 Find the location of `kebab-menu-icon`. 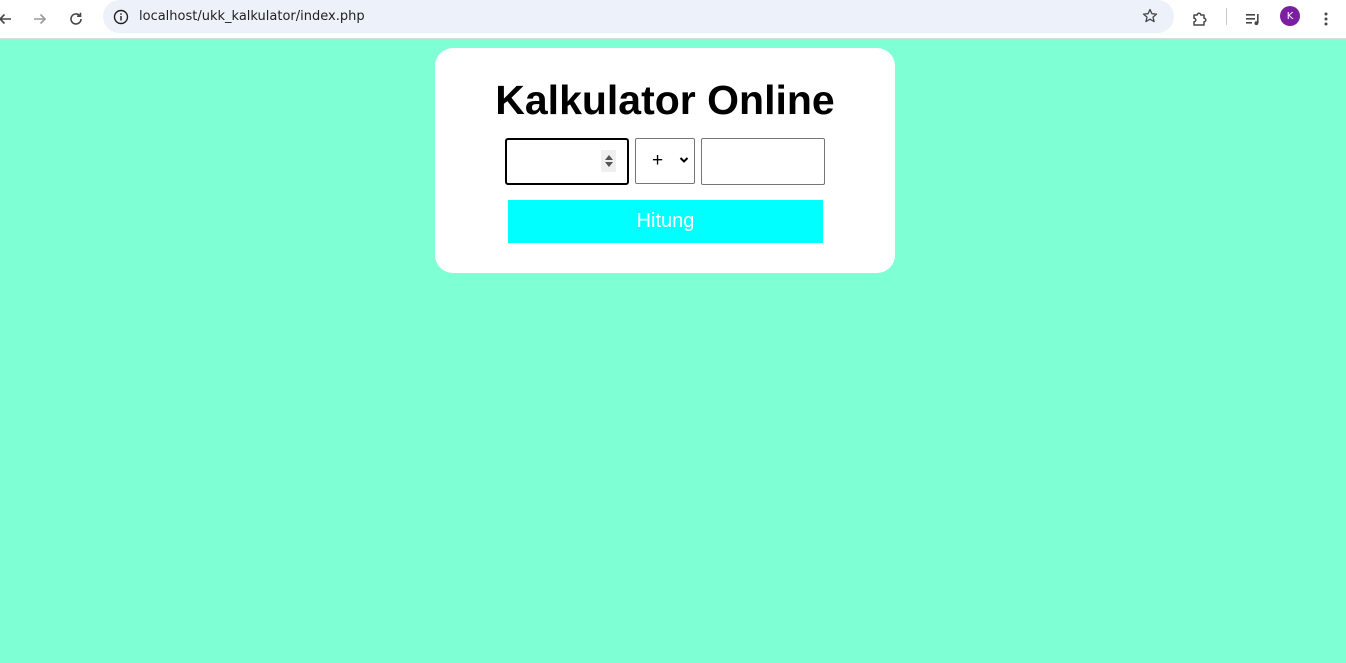

kebab-menu-icon is located at coordinates (1326, 19).